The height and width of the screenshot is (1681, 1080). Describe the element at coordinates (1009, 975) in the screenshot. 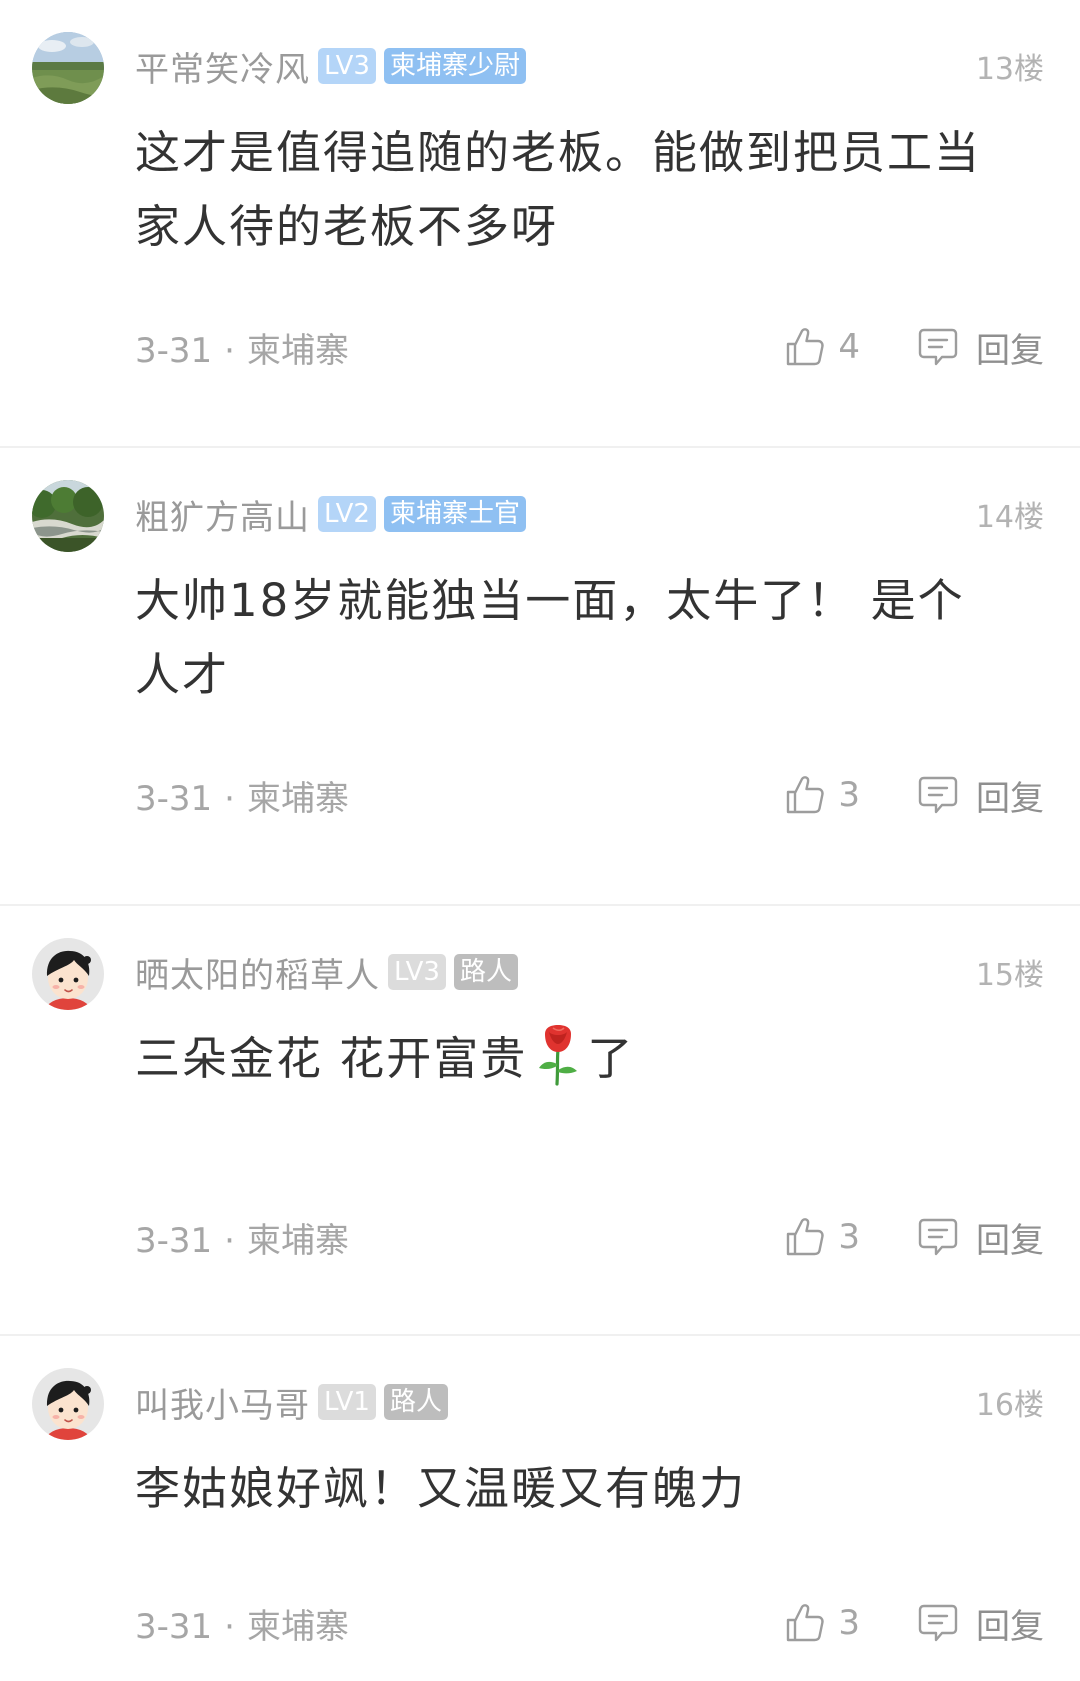

I see `floor-number: 15楼` at that location.